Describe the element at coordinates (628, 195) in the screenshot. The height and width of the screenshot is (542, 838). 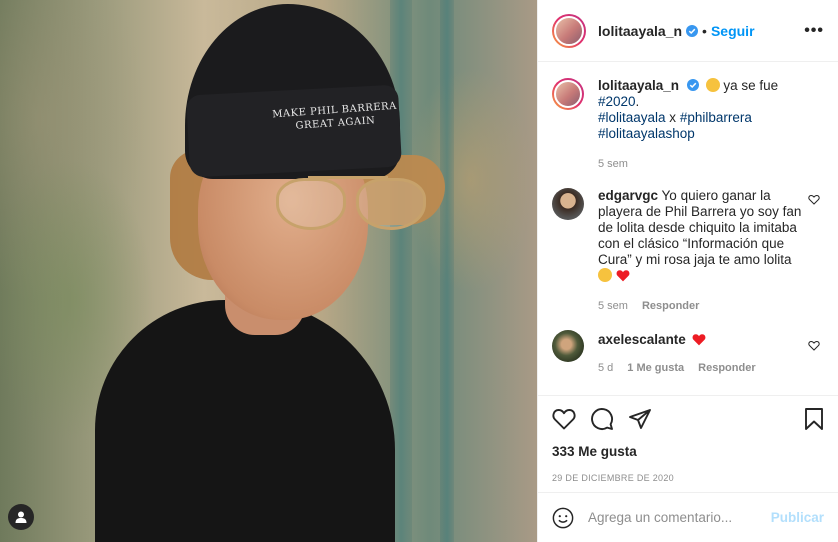
I see `comment-username: edgarvgc` at that location.